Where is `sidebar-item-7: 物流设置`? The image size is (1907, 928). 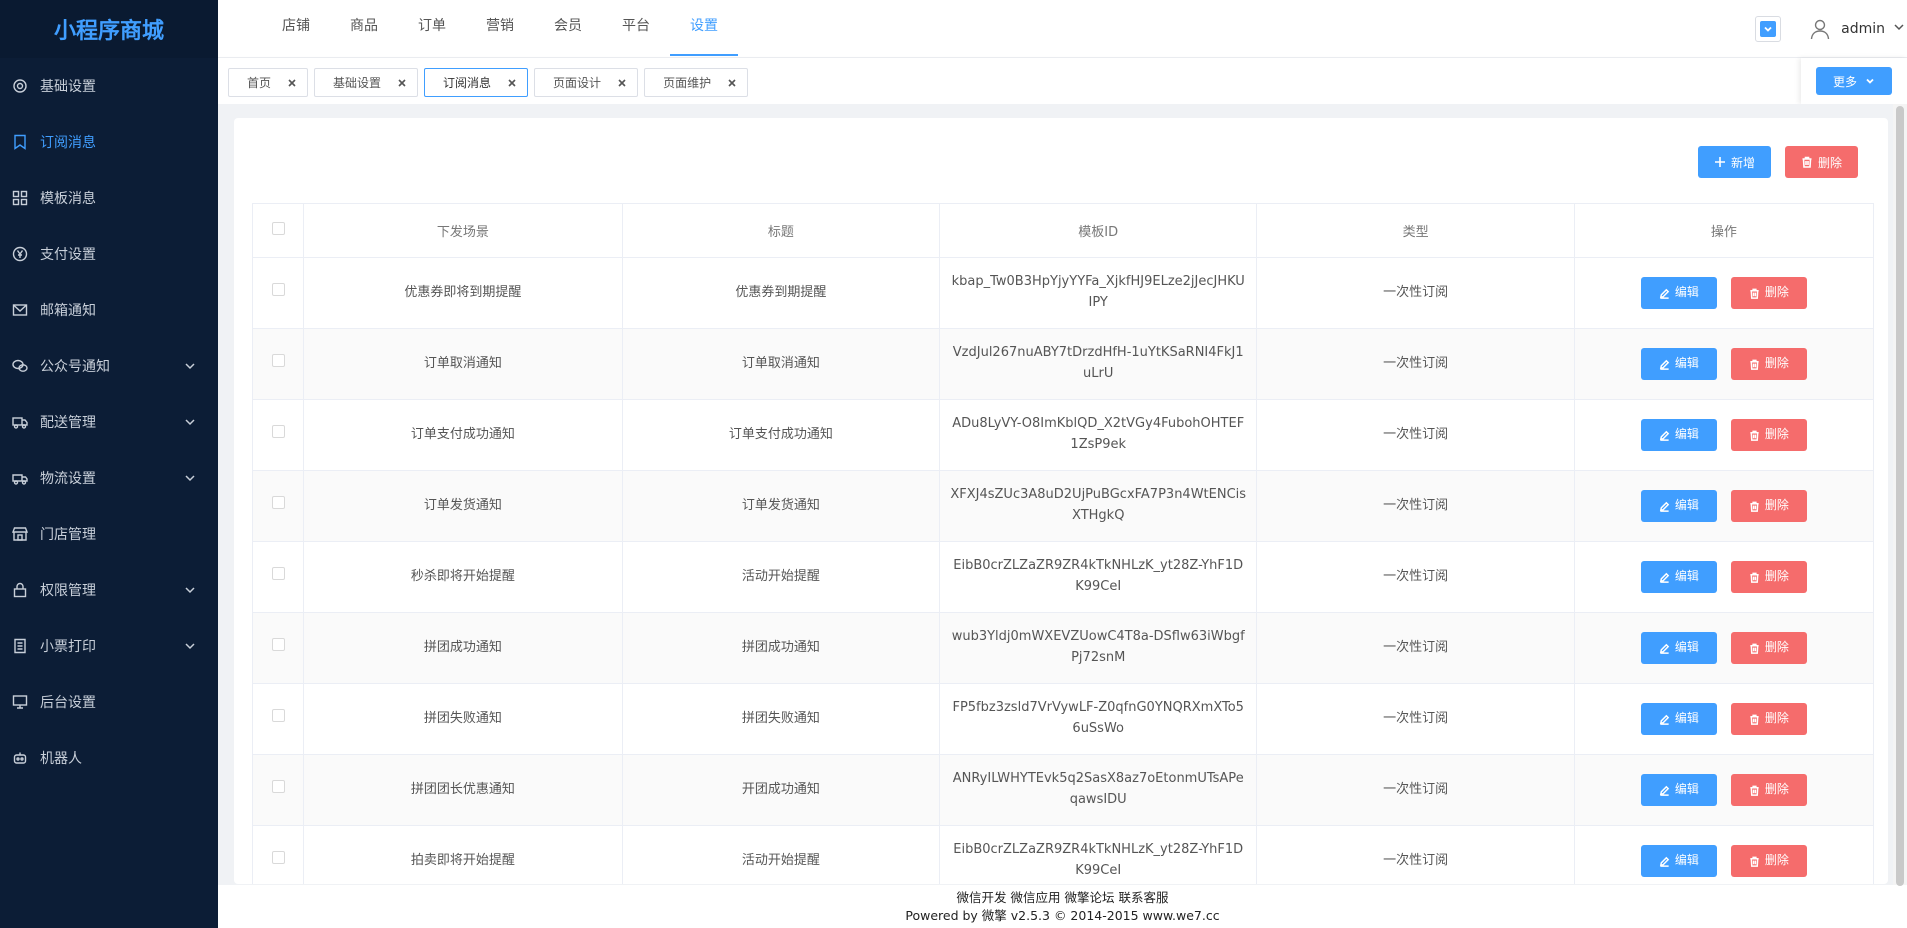
sidebar-item-7: 物流设置 is located at coordinates (109, 478).